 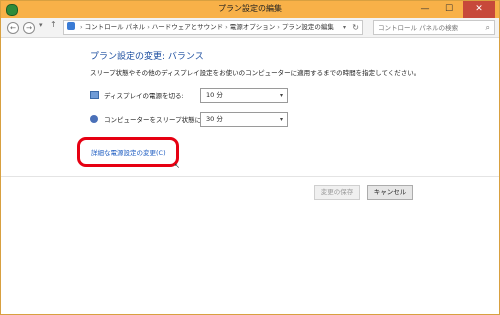 What do you see at coordinates (250, 176) in the screenshot?
I see `divider` at bounding box center [250, 176].